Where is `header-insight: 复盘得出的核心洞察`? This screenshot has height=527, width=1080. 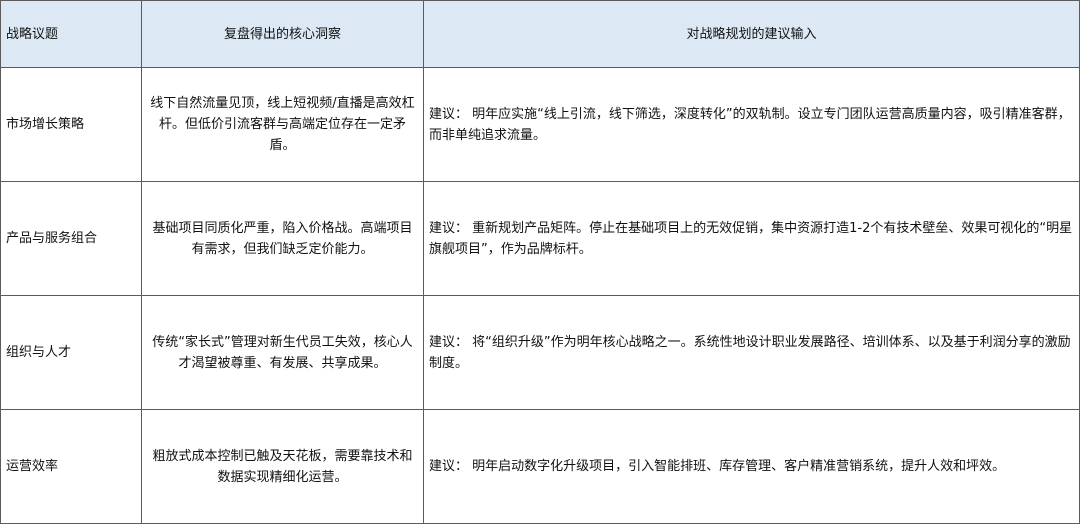
header-insight: 复盘得出的核心洞察 is located at coordinates (282, 34).